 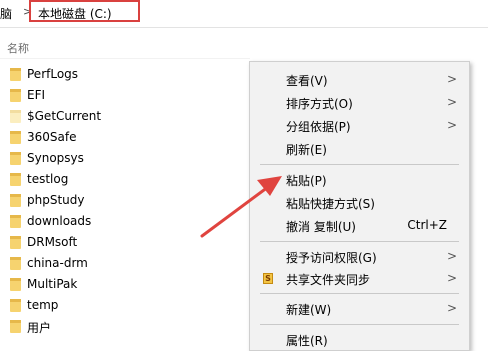 I want to click on arrow-shaft, so click(x=235, y=211).